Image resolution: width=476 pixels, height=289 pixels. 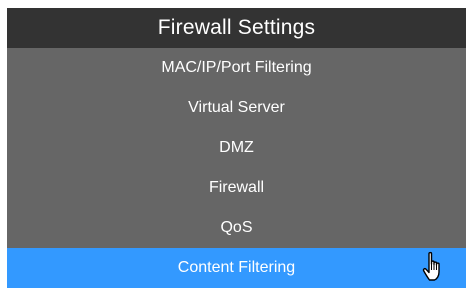 I want to click on menu-item-qos: QoS, so click(x=236, y=228).